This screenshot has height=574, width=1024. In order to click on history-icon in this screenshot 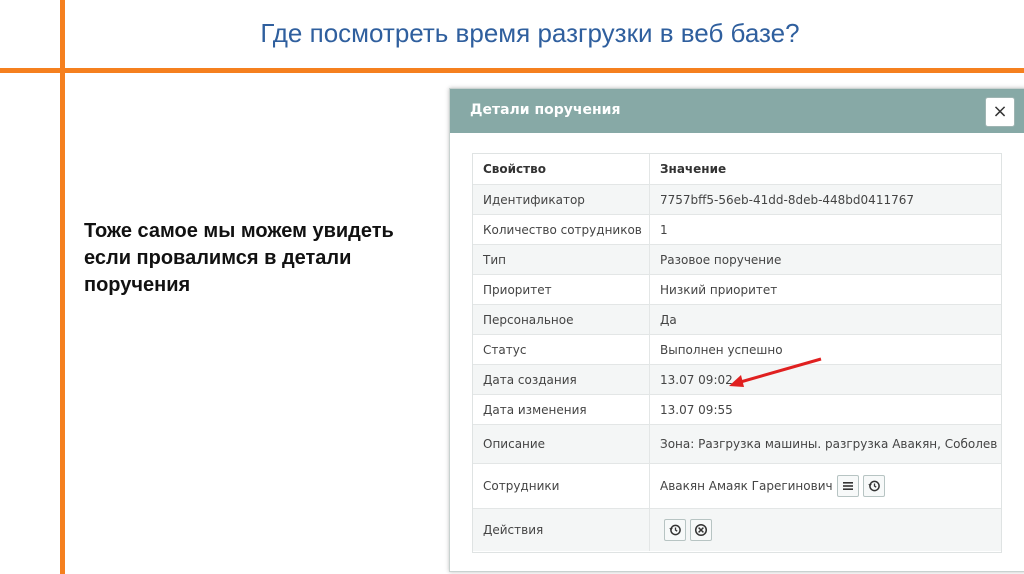, I will do `click(873, 486)`.